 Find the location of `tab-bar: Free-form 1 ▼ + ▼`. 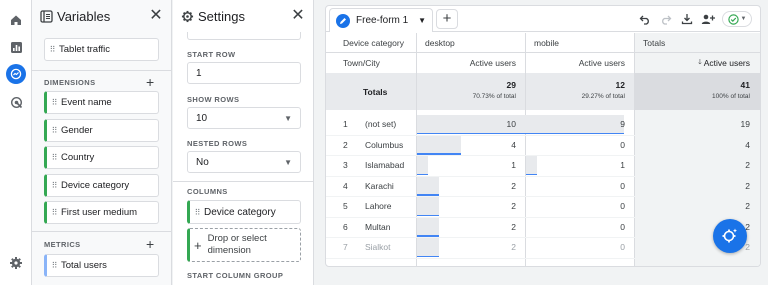

tab-bar: Free-form 1 ▼ + ▼ is located at coordinates (543, 19).